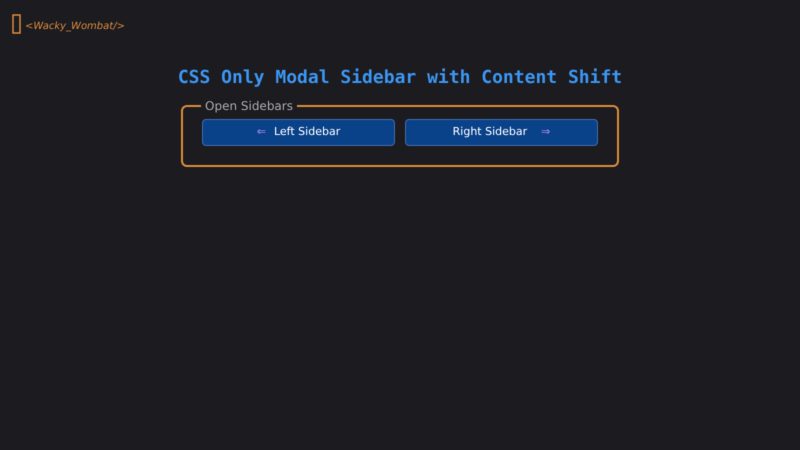  I want to click on page-title: CSS Only Modal Sidebar with Content Shift, so click(400, 78).